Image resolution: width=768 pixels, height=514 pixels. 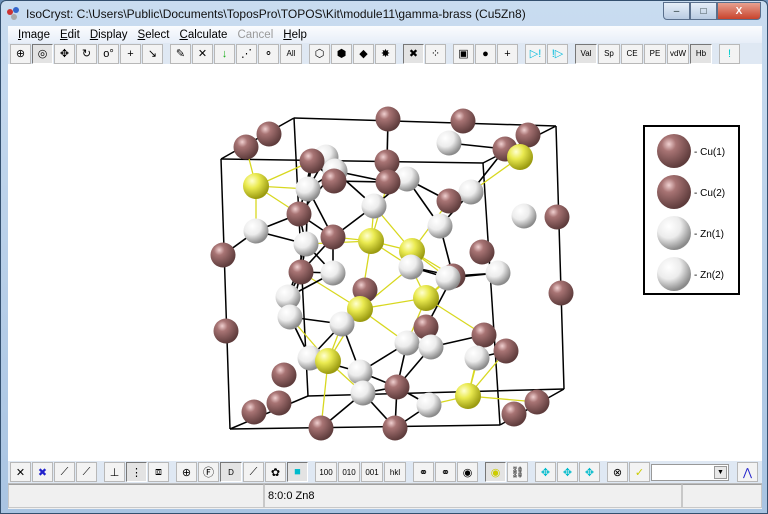 What do you see at coordinates (319, 53) in the screenshot?
I see `polyhedron-button: ⬡` at bounding box center [319, 53].